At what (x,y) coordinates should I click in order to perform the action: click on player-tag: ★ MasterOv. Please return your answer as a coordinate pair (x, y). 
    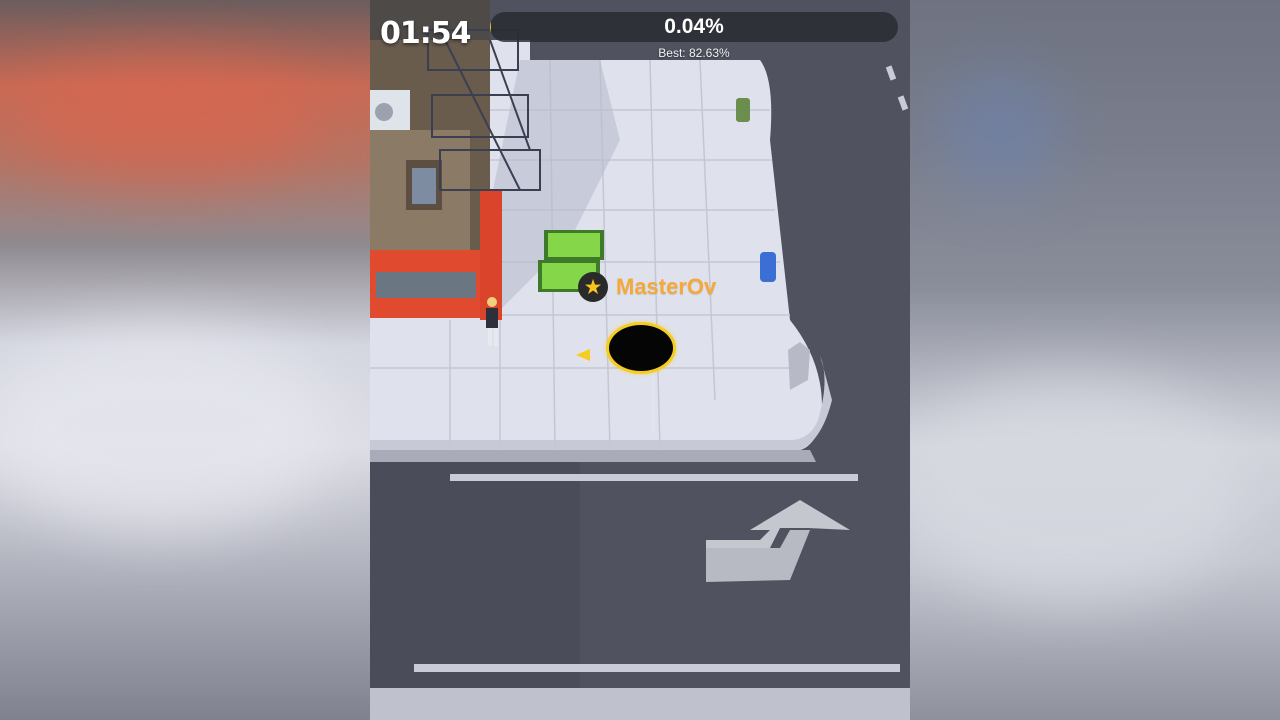
    Looking at the image, I should click on (647, 287).